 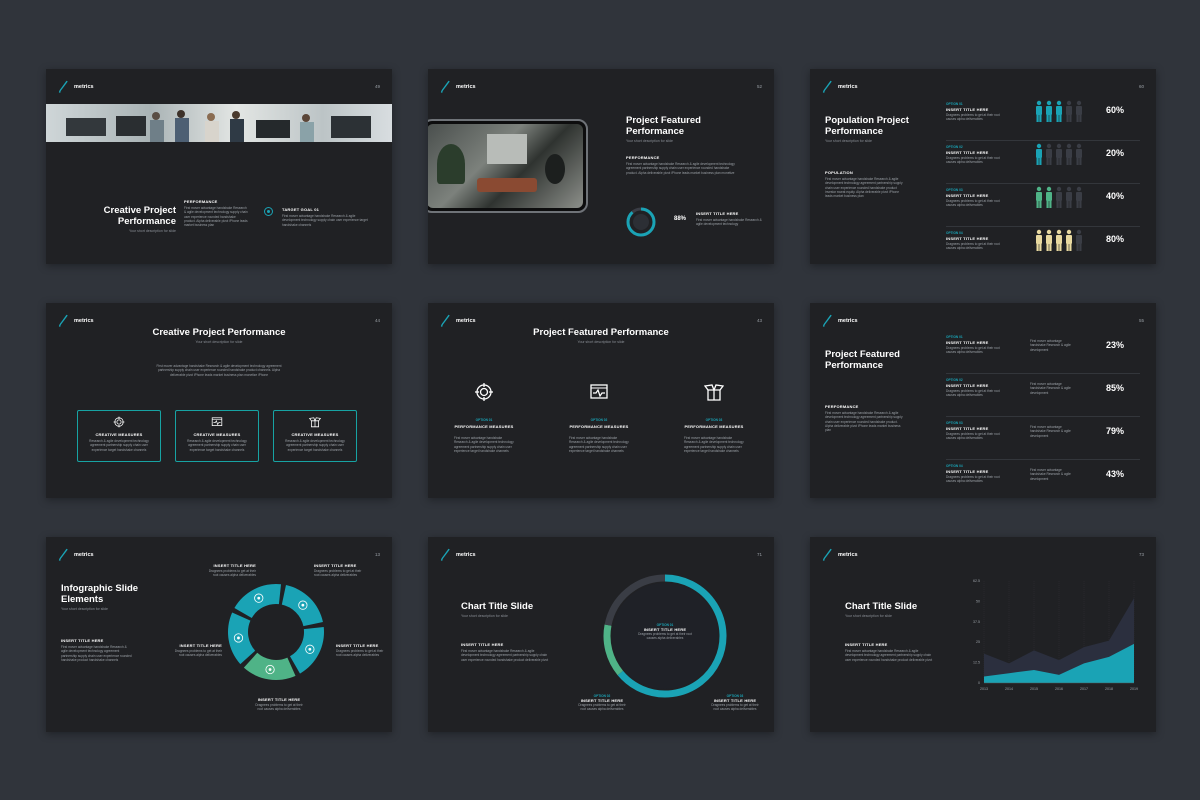 What do you see at coordinates (1115, 474) in the screenshot?
I see `row-percentage: 43%` at bounding box center [1115, 474].